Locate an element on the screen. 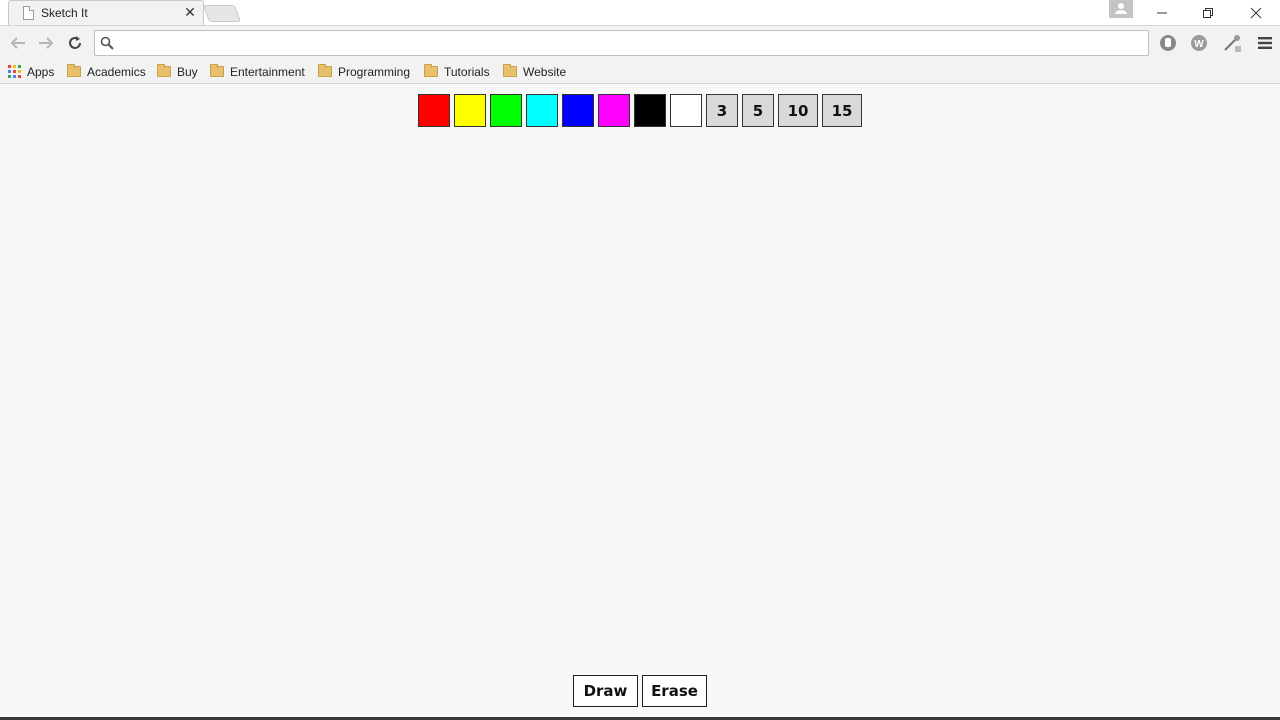 Image resolution: width=1280 pixels, height=720 pixels. brush-size-10-button: 10 is located at coordinates (798, 110).